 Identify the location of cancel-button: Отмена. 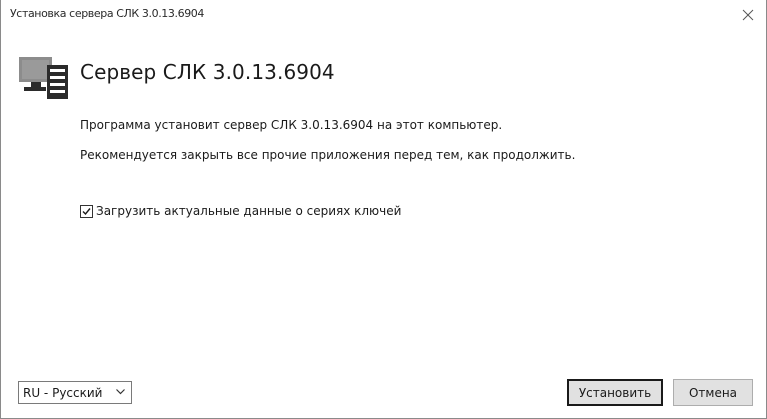
(713, 392).